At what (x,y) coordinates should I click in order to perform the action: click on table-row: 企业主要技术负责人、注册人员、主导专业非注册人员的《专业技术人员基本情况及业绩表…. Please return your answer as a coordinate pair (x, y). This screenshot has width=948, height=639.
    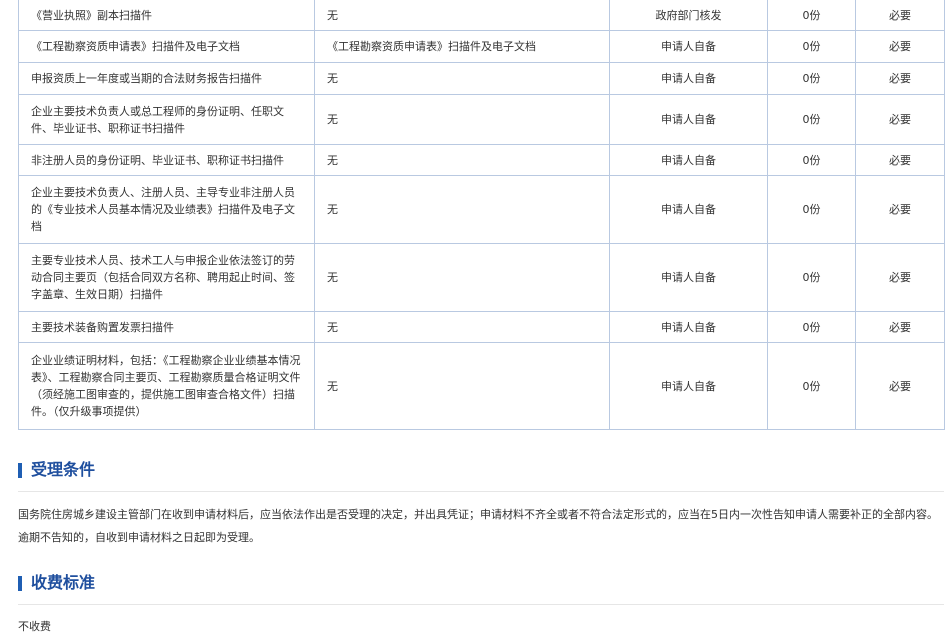
    Looking at the image, I should click on (481, 209).